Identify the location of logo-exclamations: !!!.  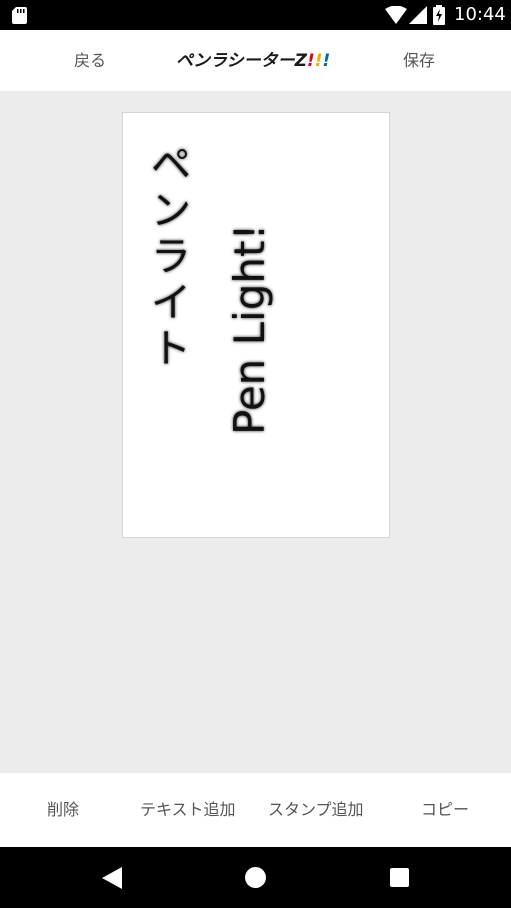
(318, 61).